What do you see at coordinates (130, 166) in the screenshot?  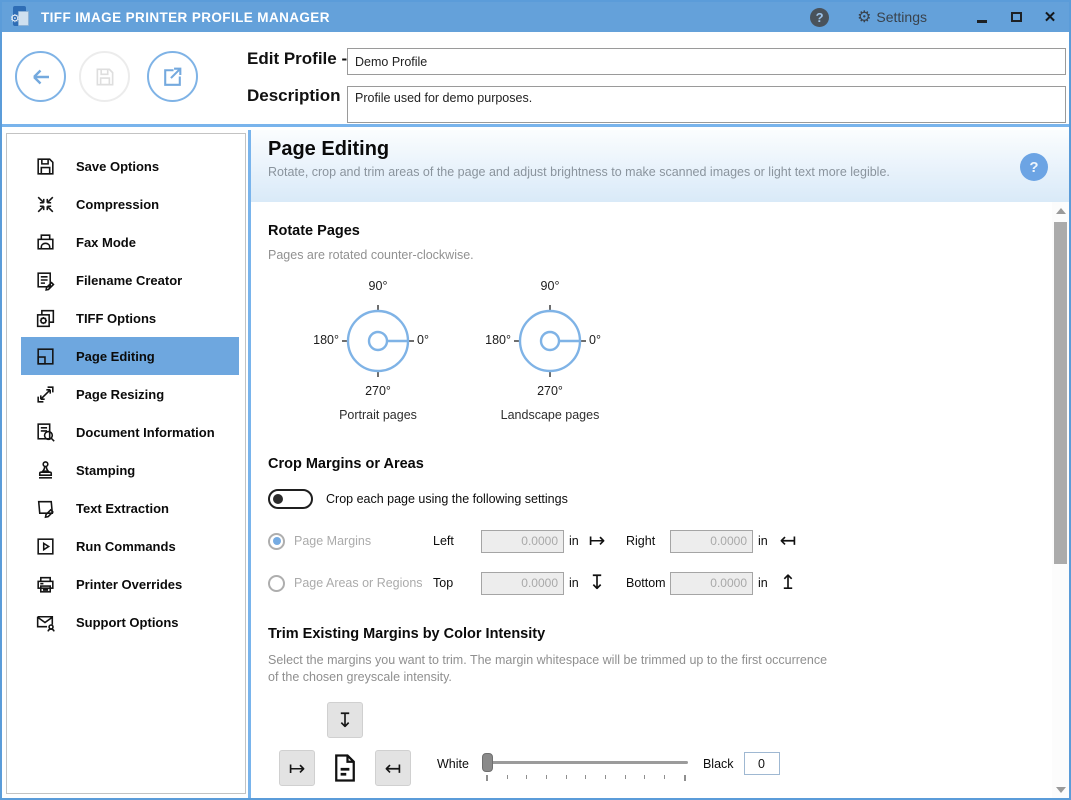 I see `sidebar-item-save-options: Save Options` at bounding box center [130, 166].